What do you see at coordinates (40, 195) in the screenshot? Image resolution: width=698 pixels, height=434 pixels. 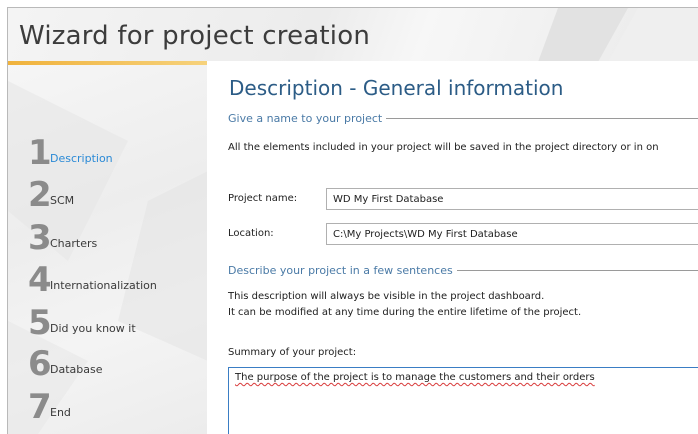 I see `step-number: 2` at bounding box center [40, 195].